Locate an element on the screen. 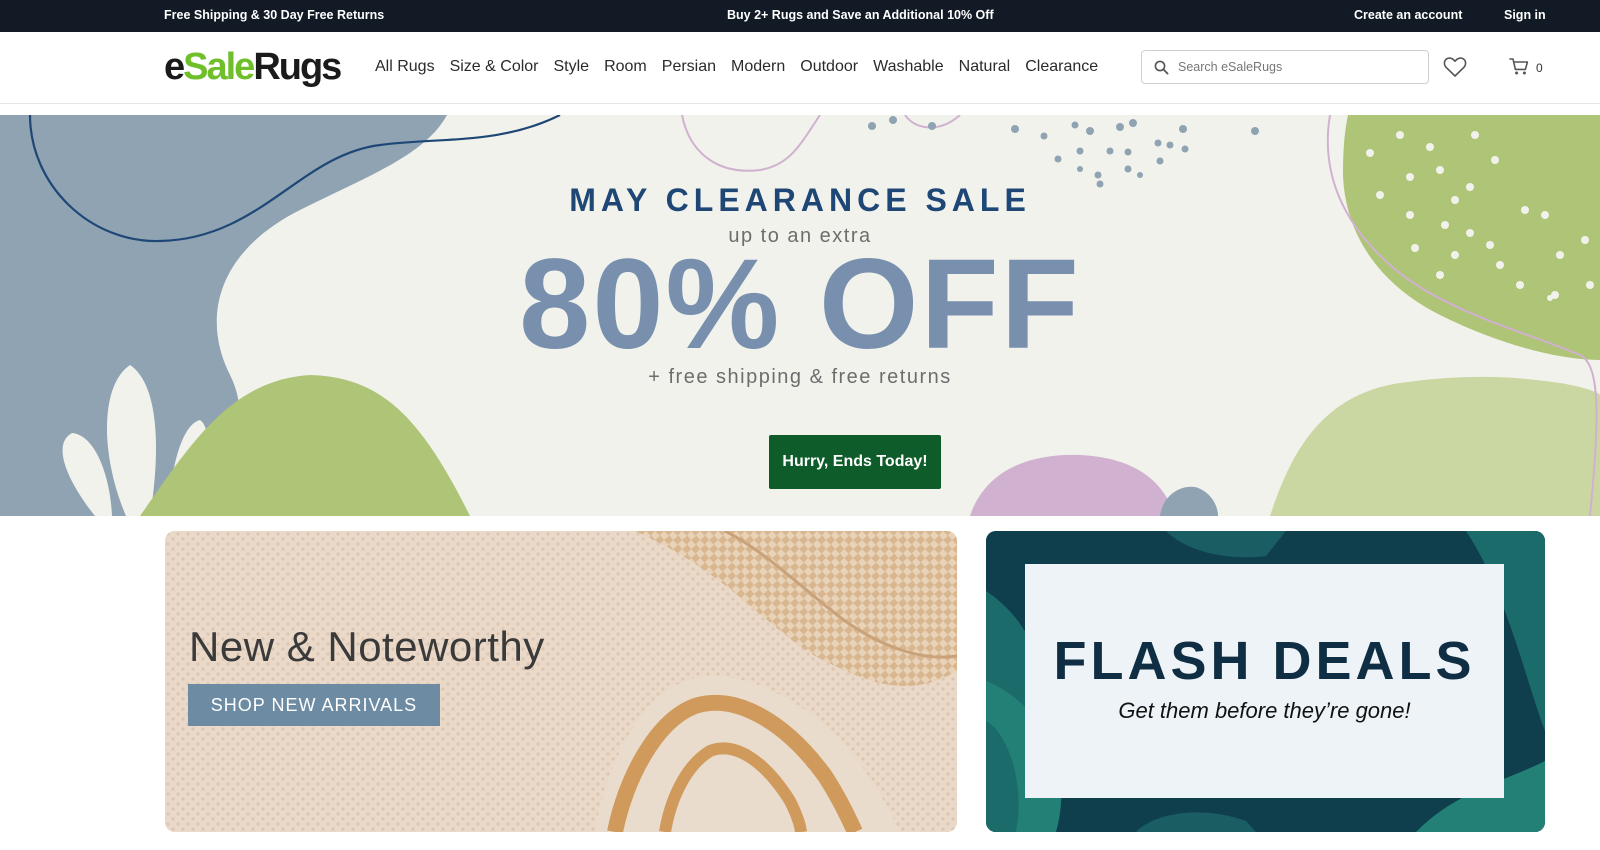  nav-natural: Natural is located at coordinates (985, 67).